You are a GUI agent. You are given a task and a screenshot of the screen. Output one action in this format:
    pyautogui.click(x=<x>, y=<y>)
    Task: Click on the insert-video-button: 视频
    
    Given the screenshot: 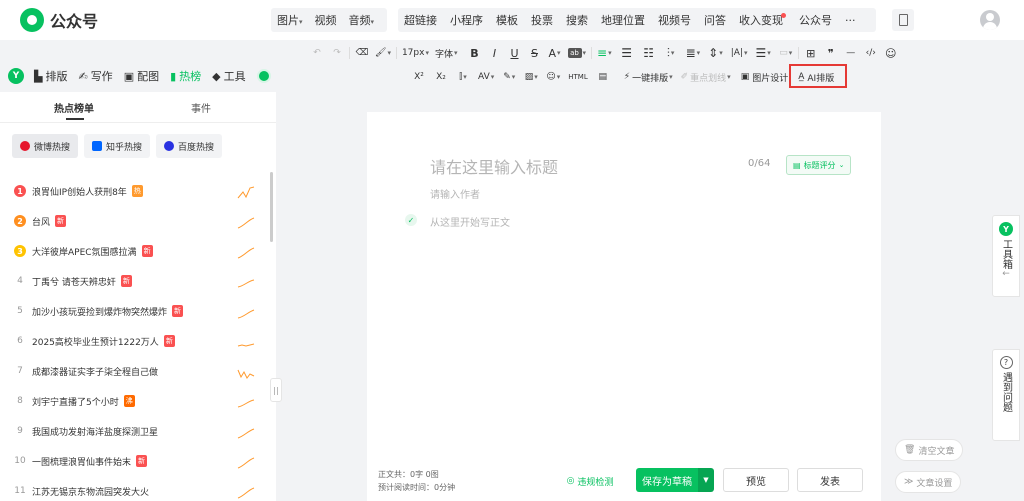 What is the action you would take?
    pyautogui.click(x=326, y=20)
    